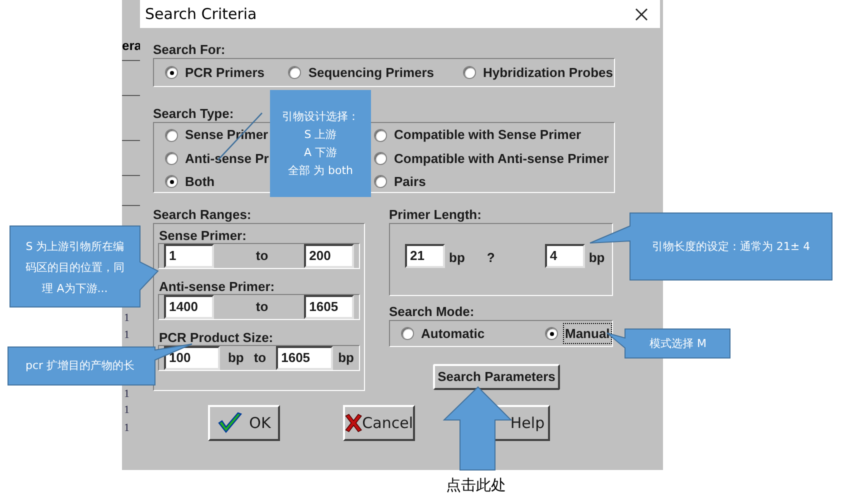 Image resolution: width=859 pixels, height=498 pixels. What do you see at coordinates (192, 358) in the screenshot?
I see `input-field: 100` at bounding box center [192, 358].